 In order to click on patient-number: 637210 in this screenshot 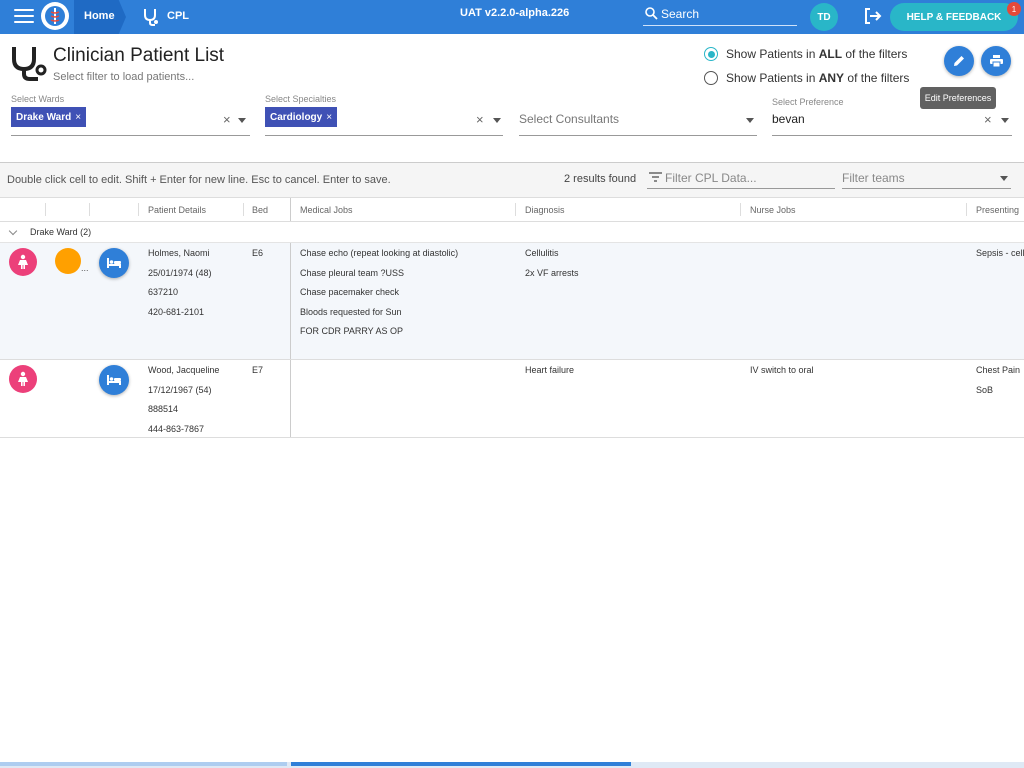, I will do `click(163, 292)`.